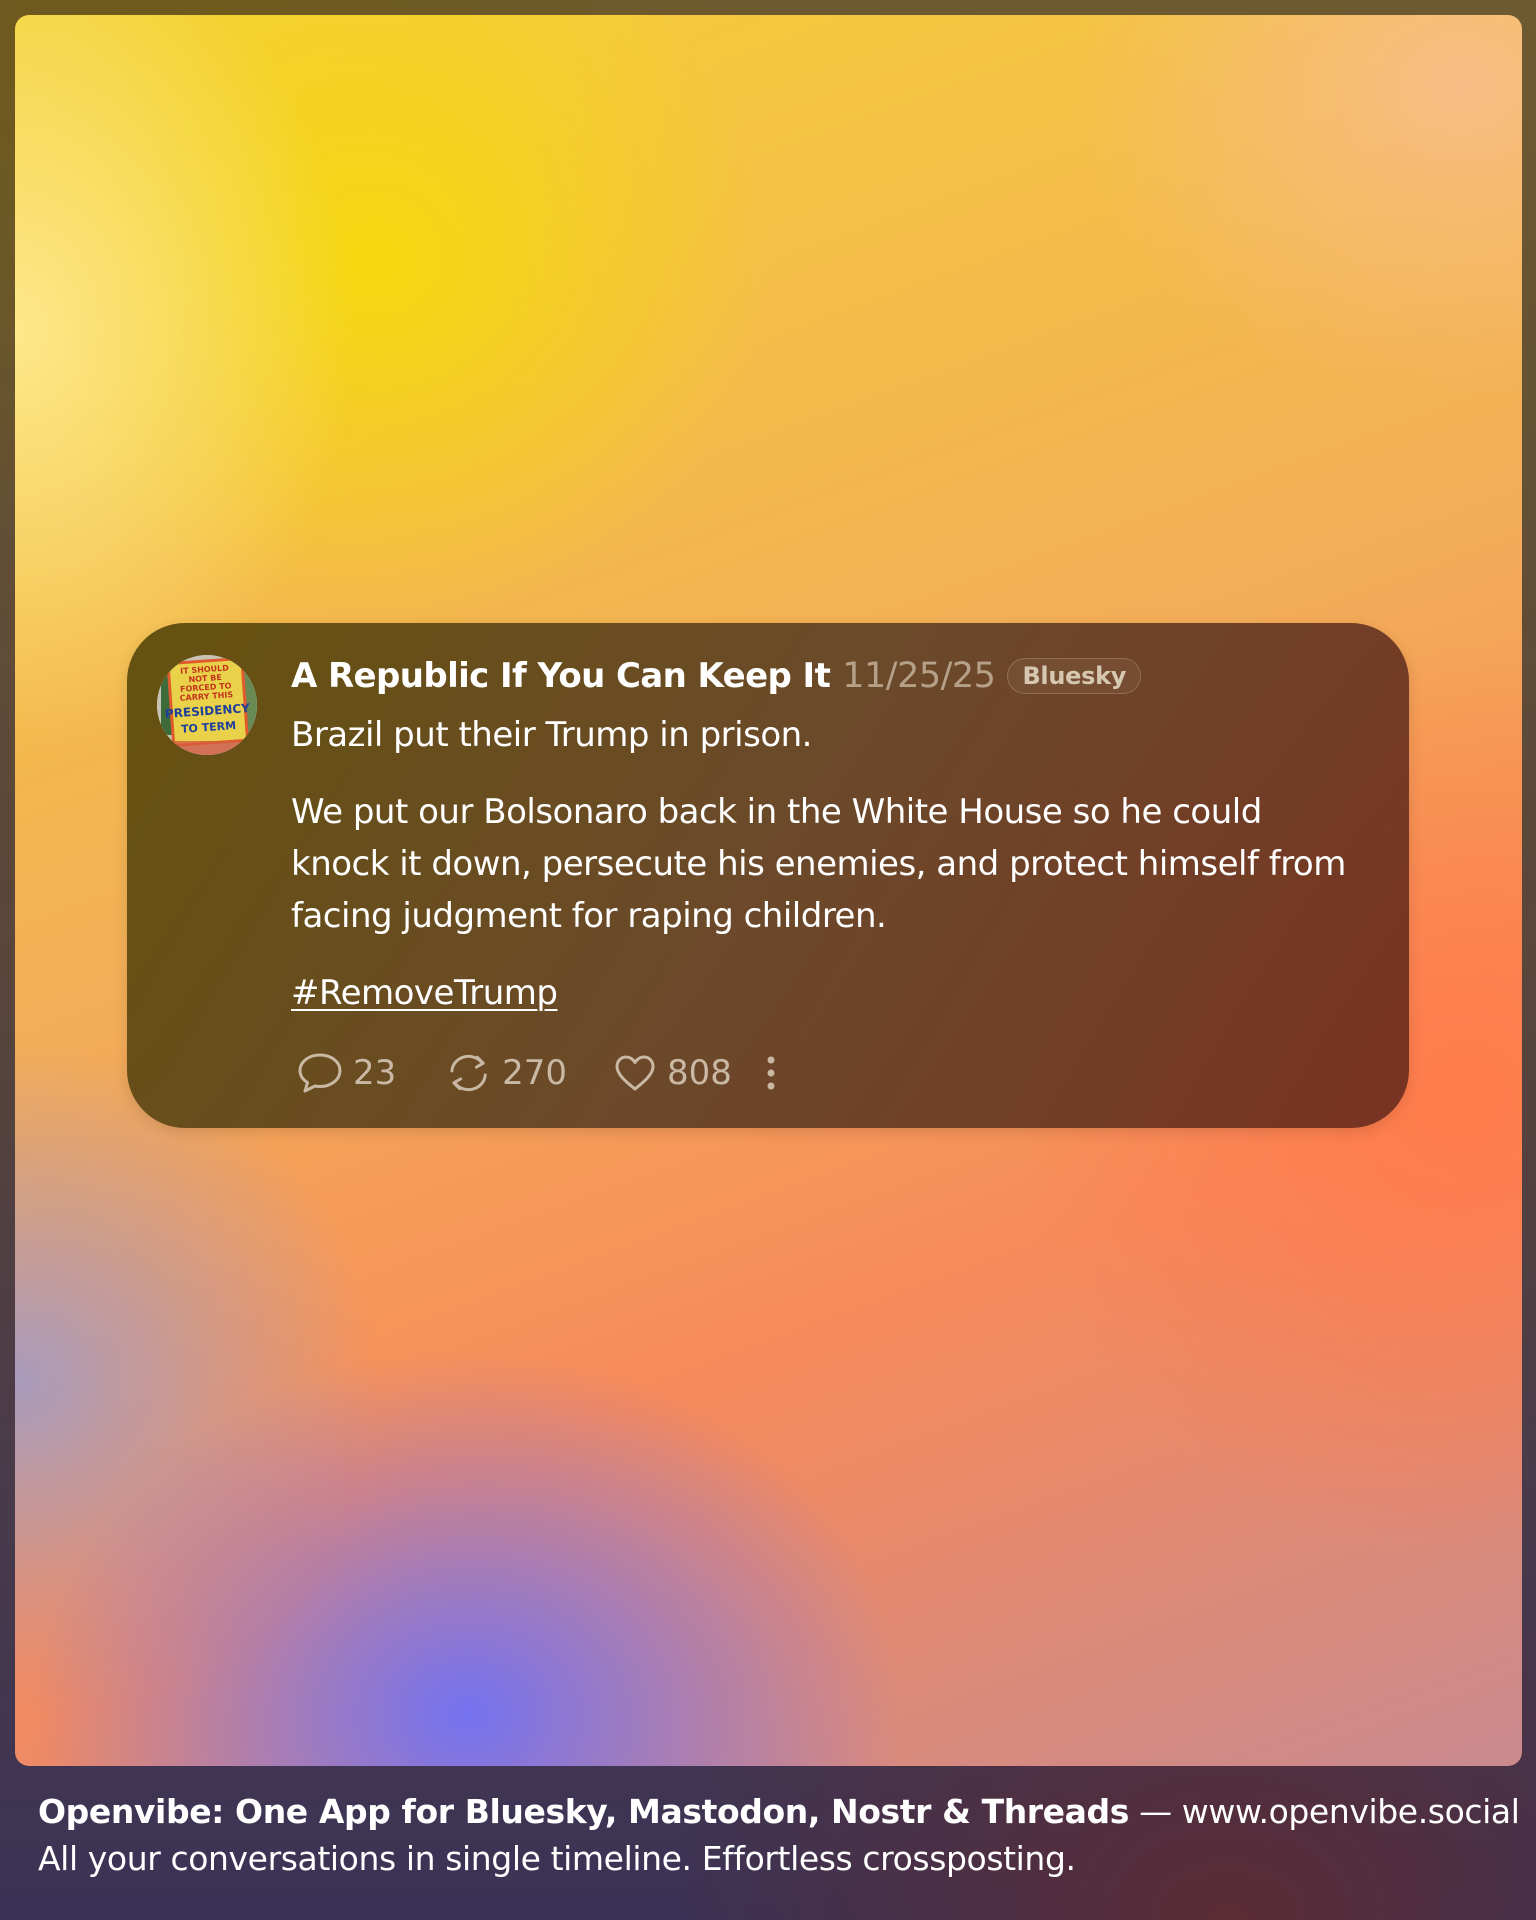  What do you see at coordinates (424, 993) in the screenshot?
I see `hashtag-link: #RemoveTrump` at bounding box center [424, 993].